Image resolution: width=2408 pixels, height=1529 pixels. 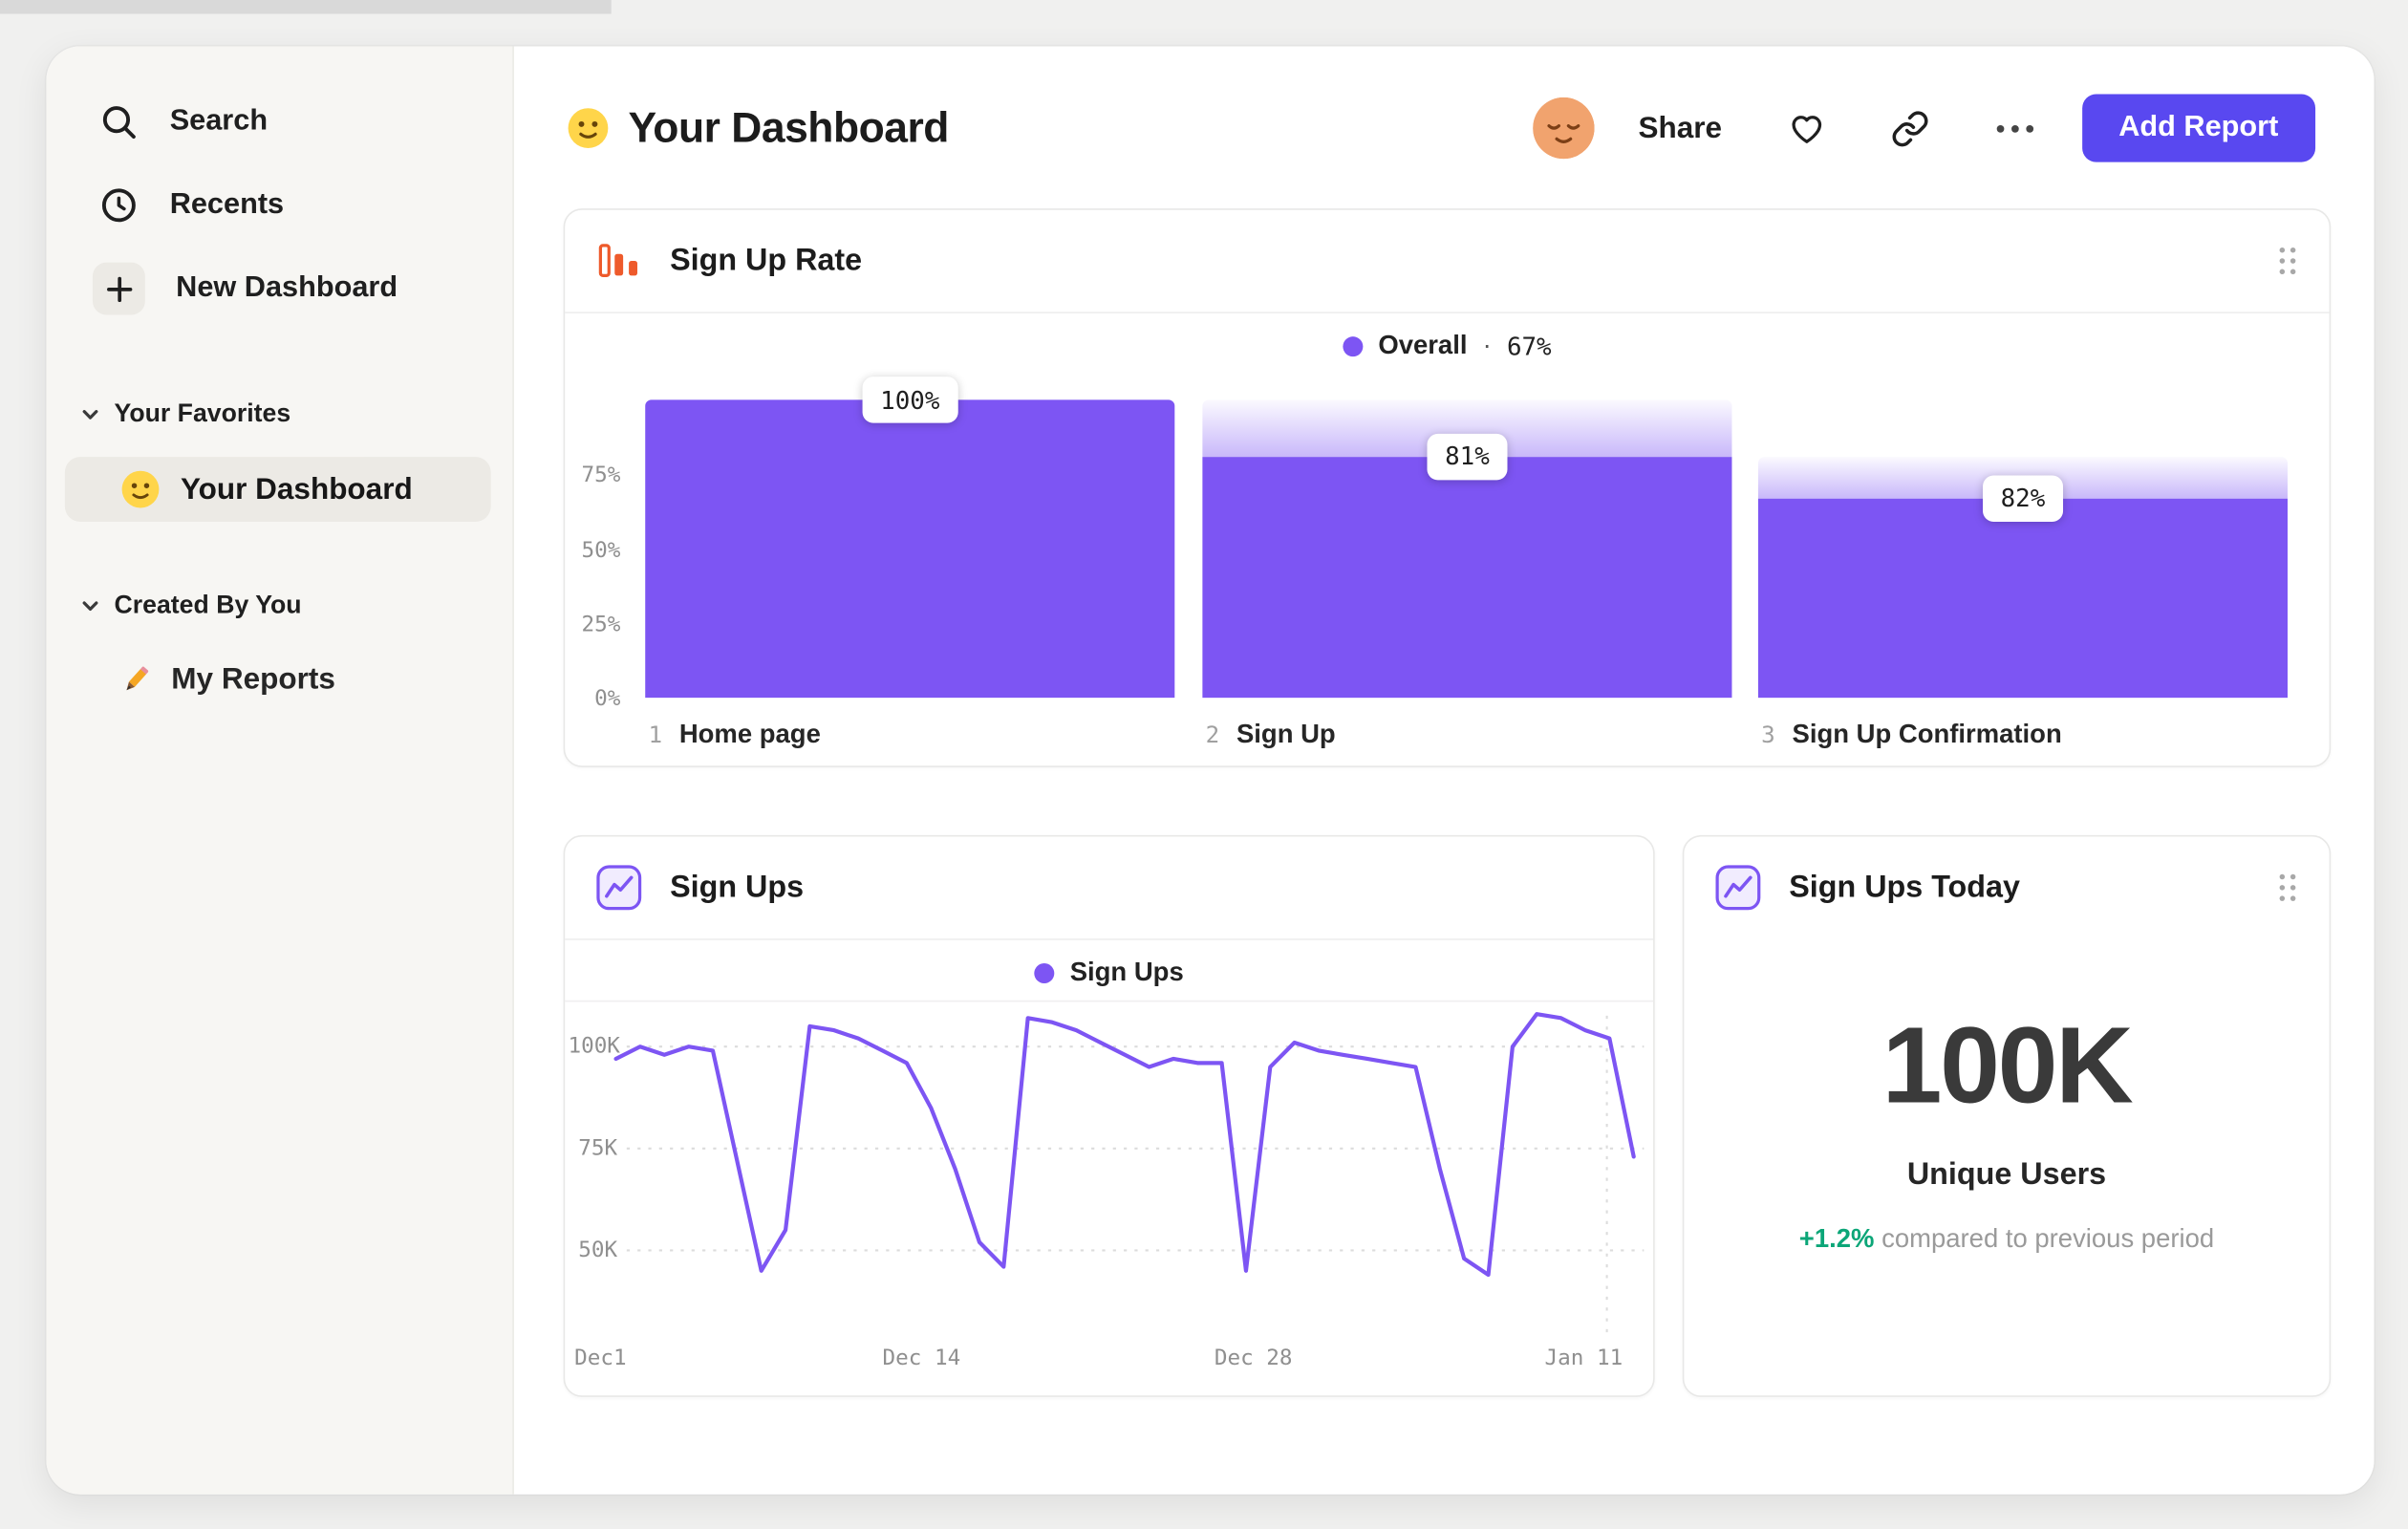 I want to click on sidebar-section-created-by-you: Created By You, so click(x=279, y=605).